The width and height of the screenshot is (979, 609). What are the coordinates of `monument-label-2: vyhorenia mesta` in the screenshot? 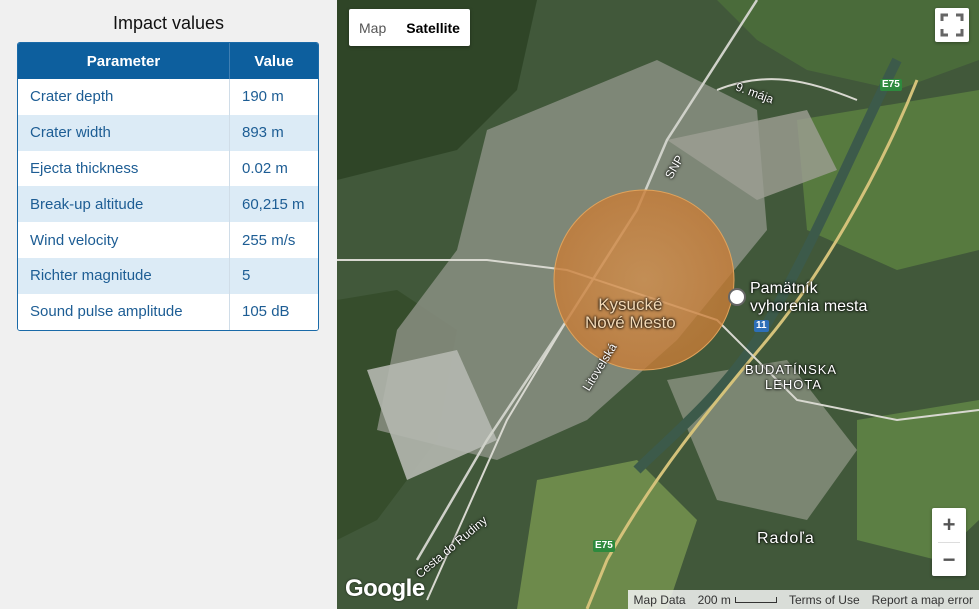 It's located at (809, 306).